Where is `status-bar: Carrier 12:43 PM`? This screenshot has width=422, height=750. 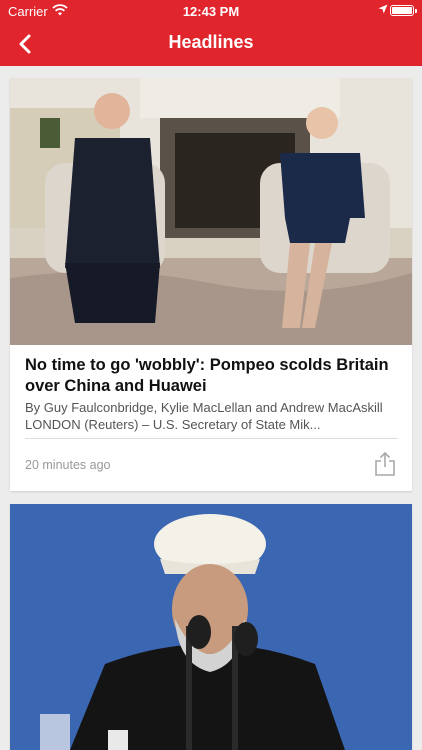
status-bar: Carrier 12:43 PM is located at coordinates (211, 11).